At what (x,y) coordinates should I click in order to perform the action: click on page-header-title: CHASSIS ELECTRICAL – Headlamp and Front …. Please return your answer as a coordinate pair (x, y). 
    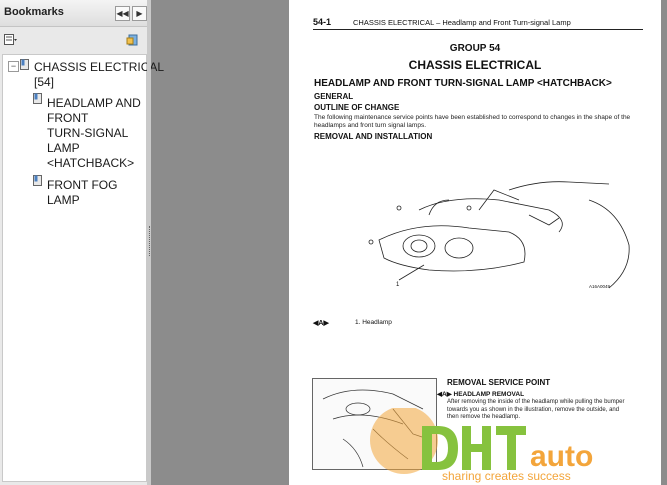
    Looking at the image, I should click on (462, 22).